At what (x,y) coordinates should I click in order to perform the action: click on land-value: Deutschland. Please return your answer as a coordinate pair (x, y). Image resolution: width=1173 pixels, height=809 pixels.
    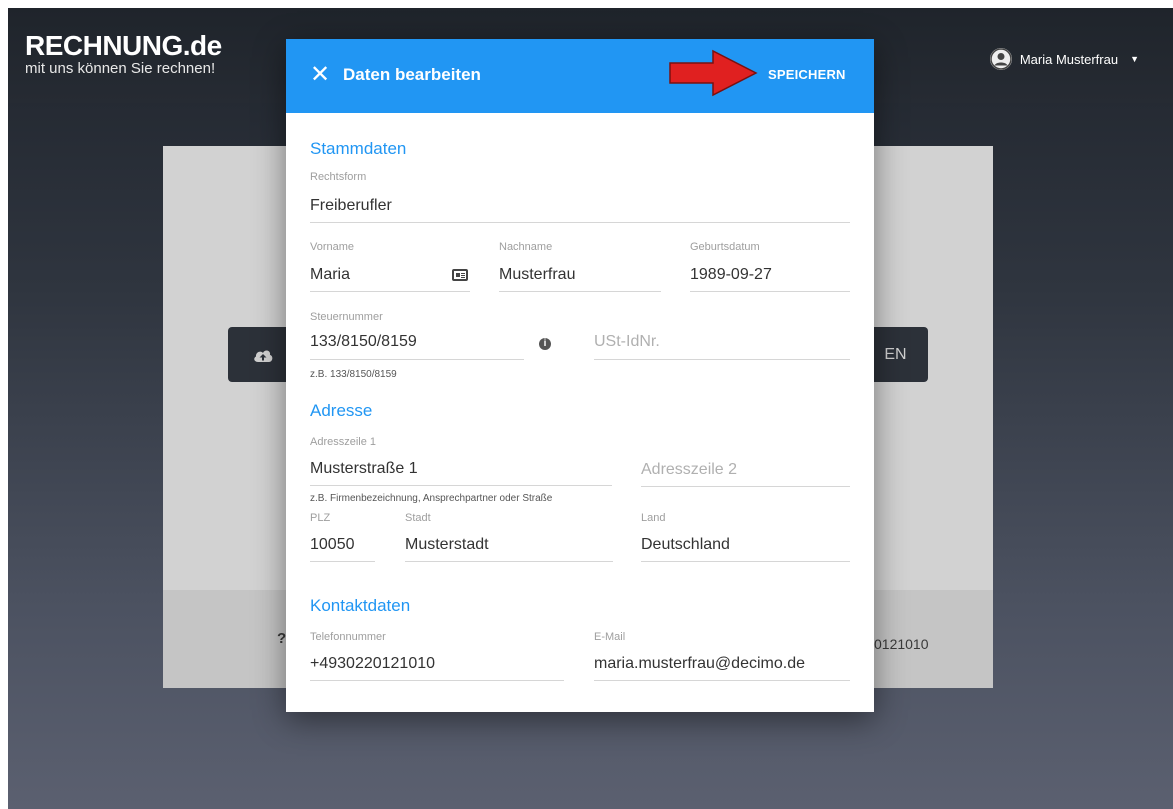
    Looking at the image, I should click on (685, 544).